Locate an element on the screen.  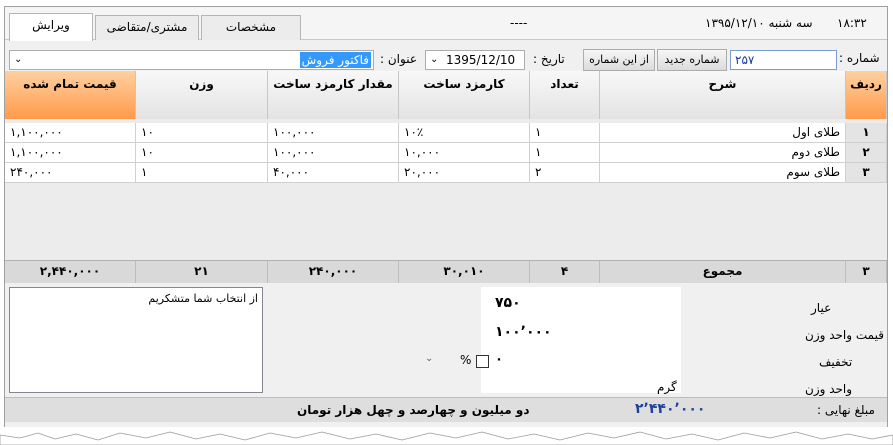
qty-sum: ۴ is located at coordinates (565, 272).